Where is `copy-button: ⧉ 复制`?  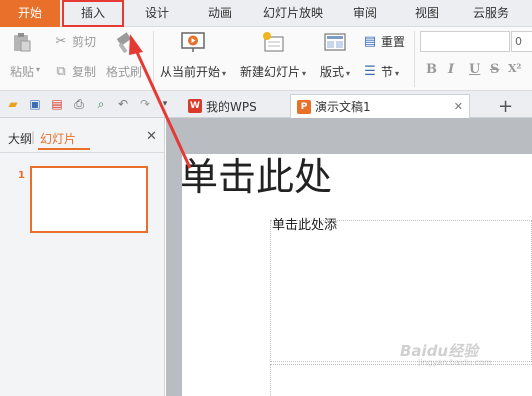
copy-button: ⧉ 复制 is located at coordinates (74, 71).